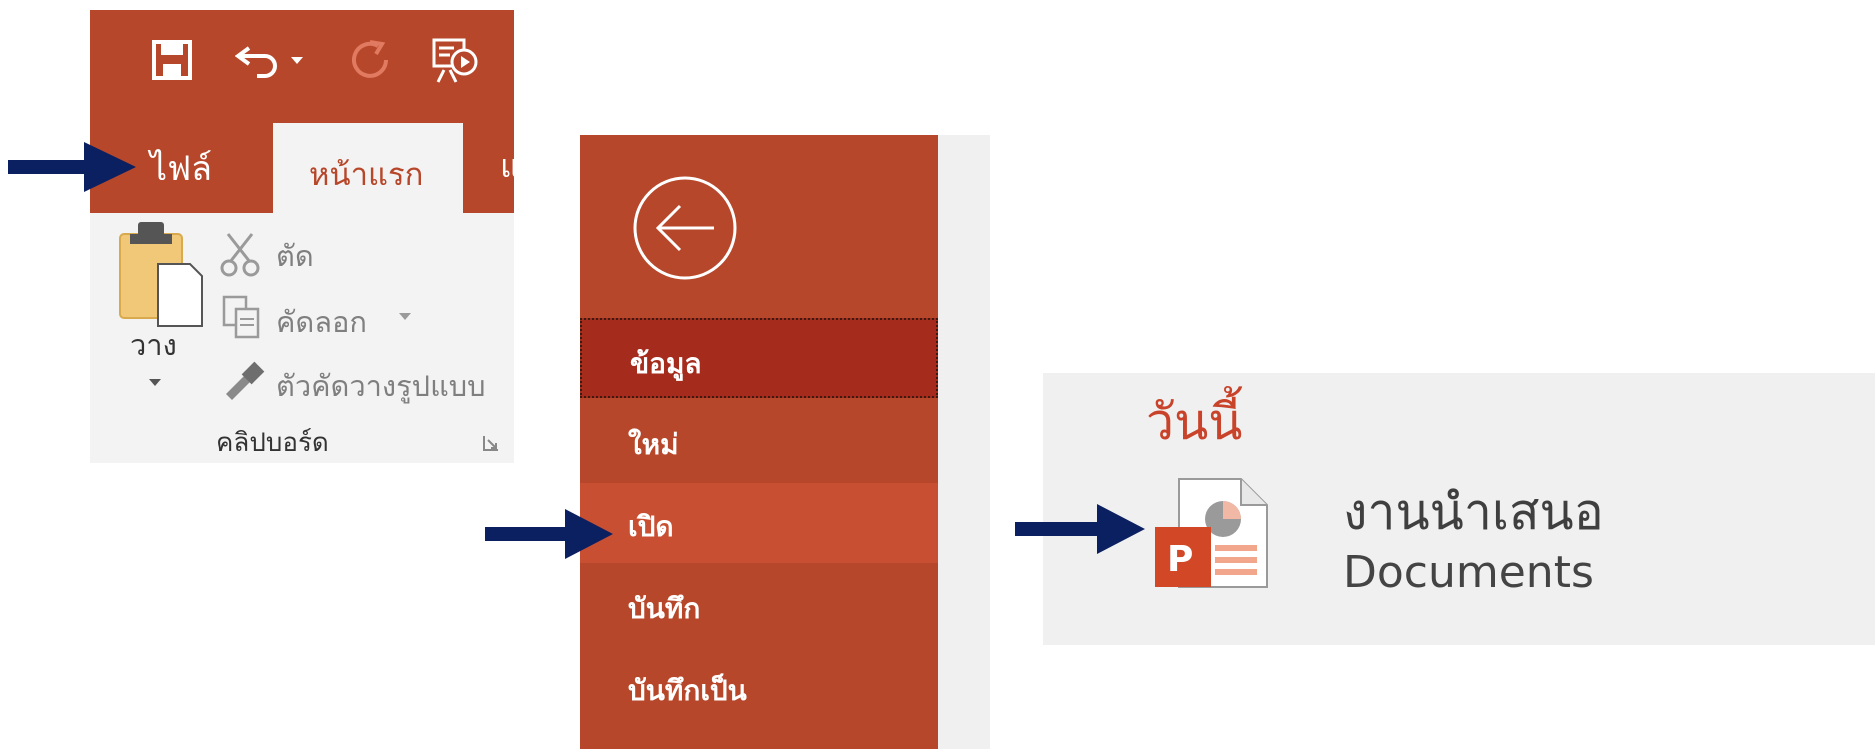  What do you see at coordinates (1194, 422) in the screenshot?
I see `recent-group-title: วันนี้` at bounding box center [1194, 422].